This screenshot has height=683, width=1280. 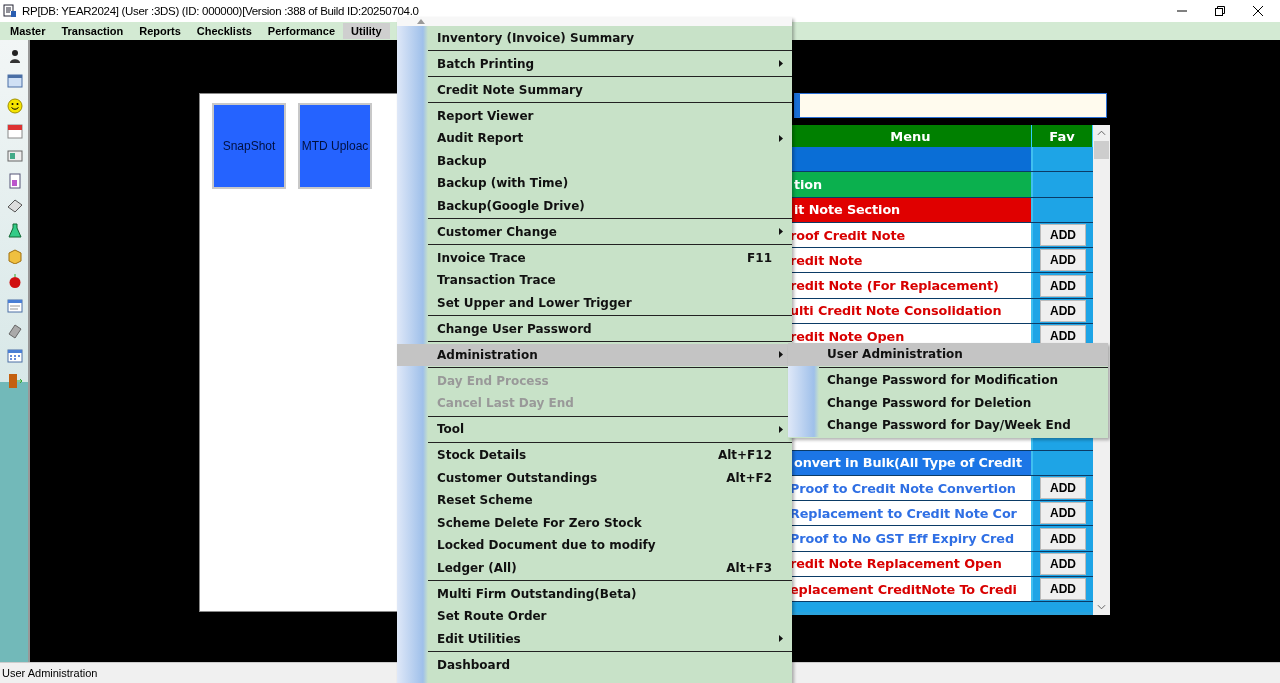 What do you see at coordinates (10, 11) in the screenshot?
I see `app-icon` at bounding box center [10, 11].